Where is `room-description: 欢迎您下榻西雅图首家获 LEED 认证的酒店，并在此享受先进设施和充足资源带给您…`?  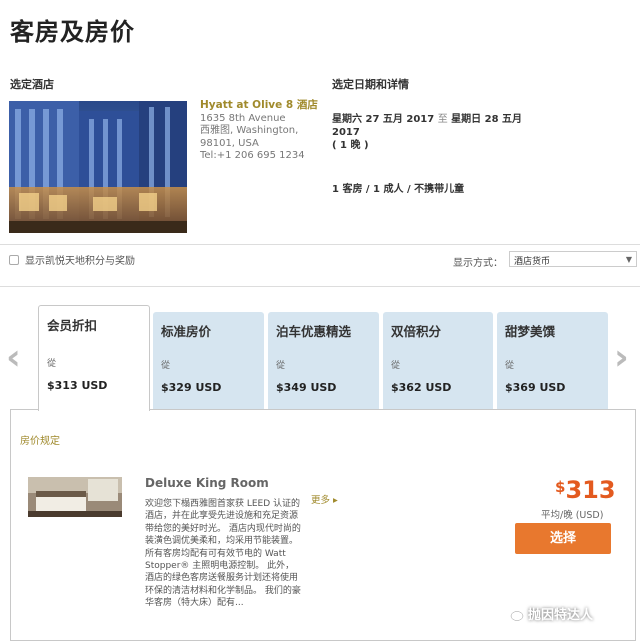
room-description: 欢迎您下榻西雅图首家获 LEED 认证的酒店，并在此享受先进设施和充足资源带给您… is located at coordinates (223, 554).